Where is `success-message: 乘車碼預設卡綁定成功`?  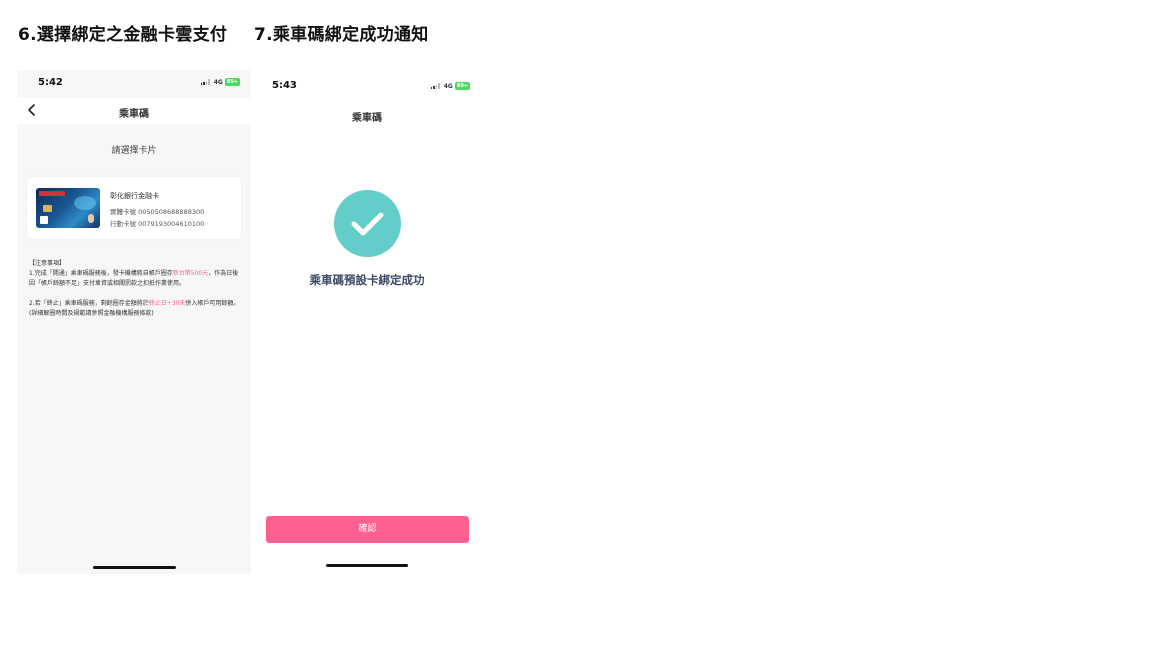 success-message: 乘車碼預設卡綁定成功 is located at coordinates (367, 280).